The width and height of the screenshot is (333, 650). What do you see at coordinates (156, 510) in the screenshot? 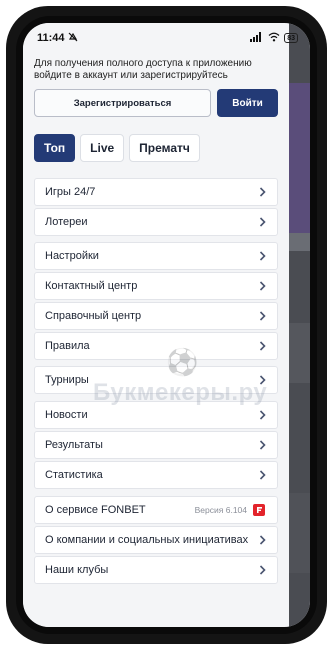
I see `menu-item-about-service: О сервисе FONBET Версия 6.104` at bounding box center [156, 510].